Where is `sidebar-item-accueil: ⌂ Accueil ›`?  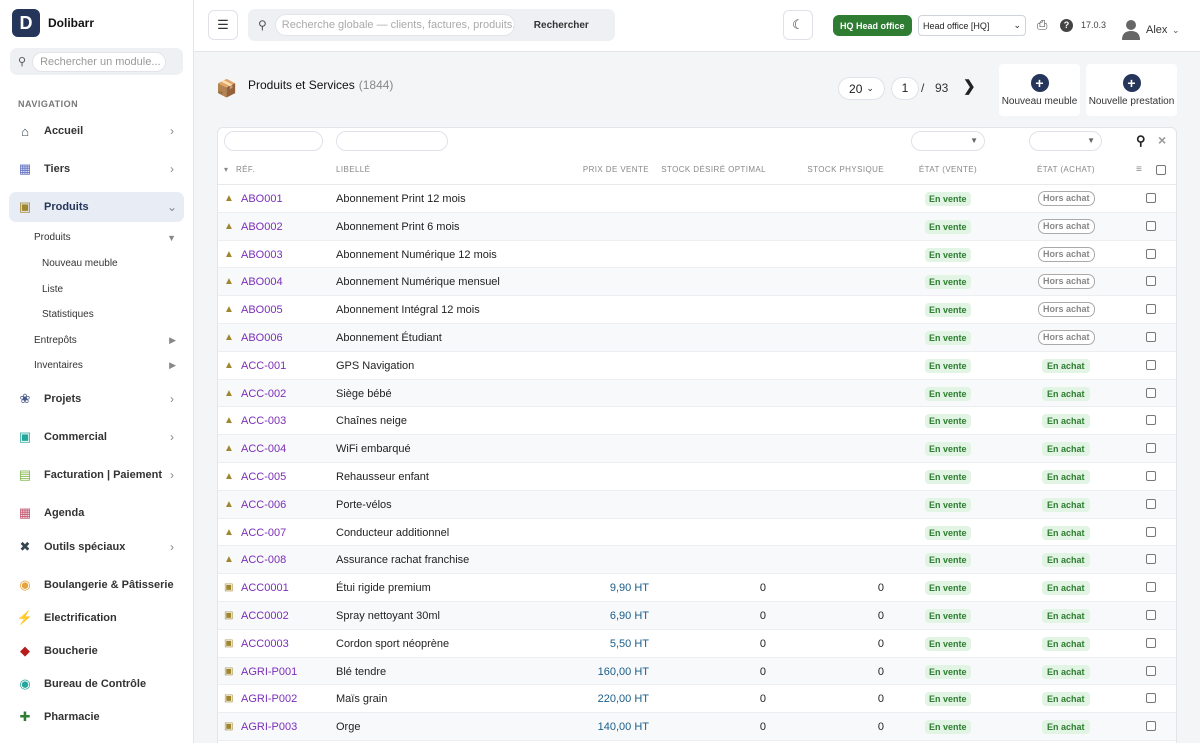 sidebar-item-accueil: ⌂ Accueil › is located at coordinates (96, 131).